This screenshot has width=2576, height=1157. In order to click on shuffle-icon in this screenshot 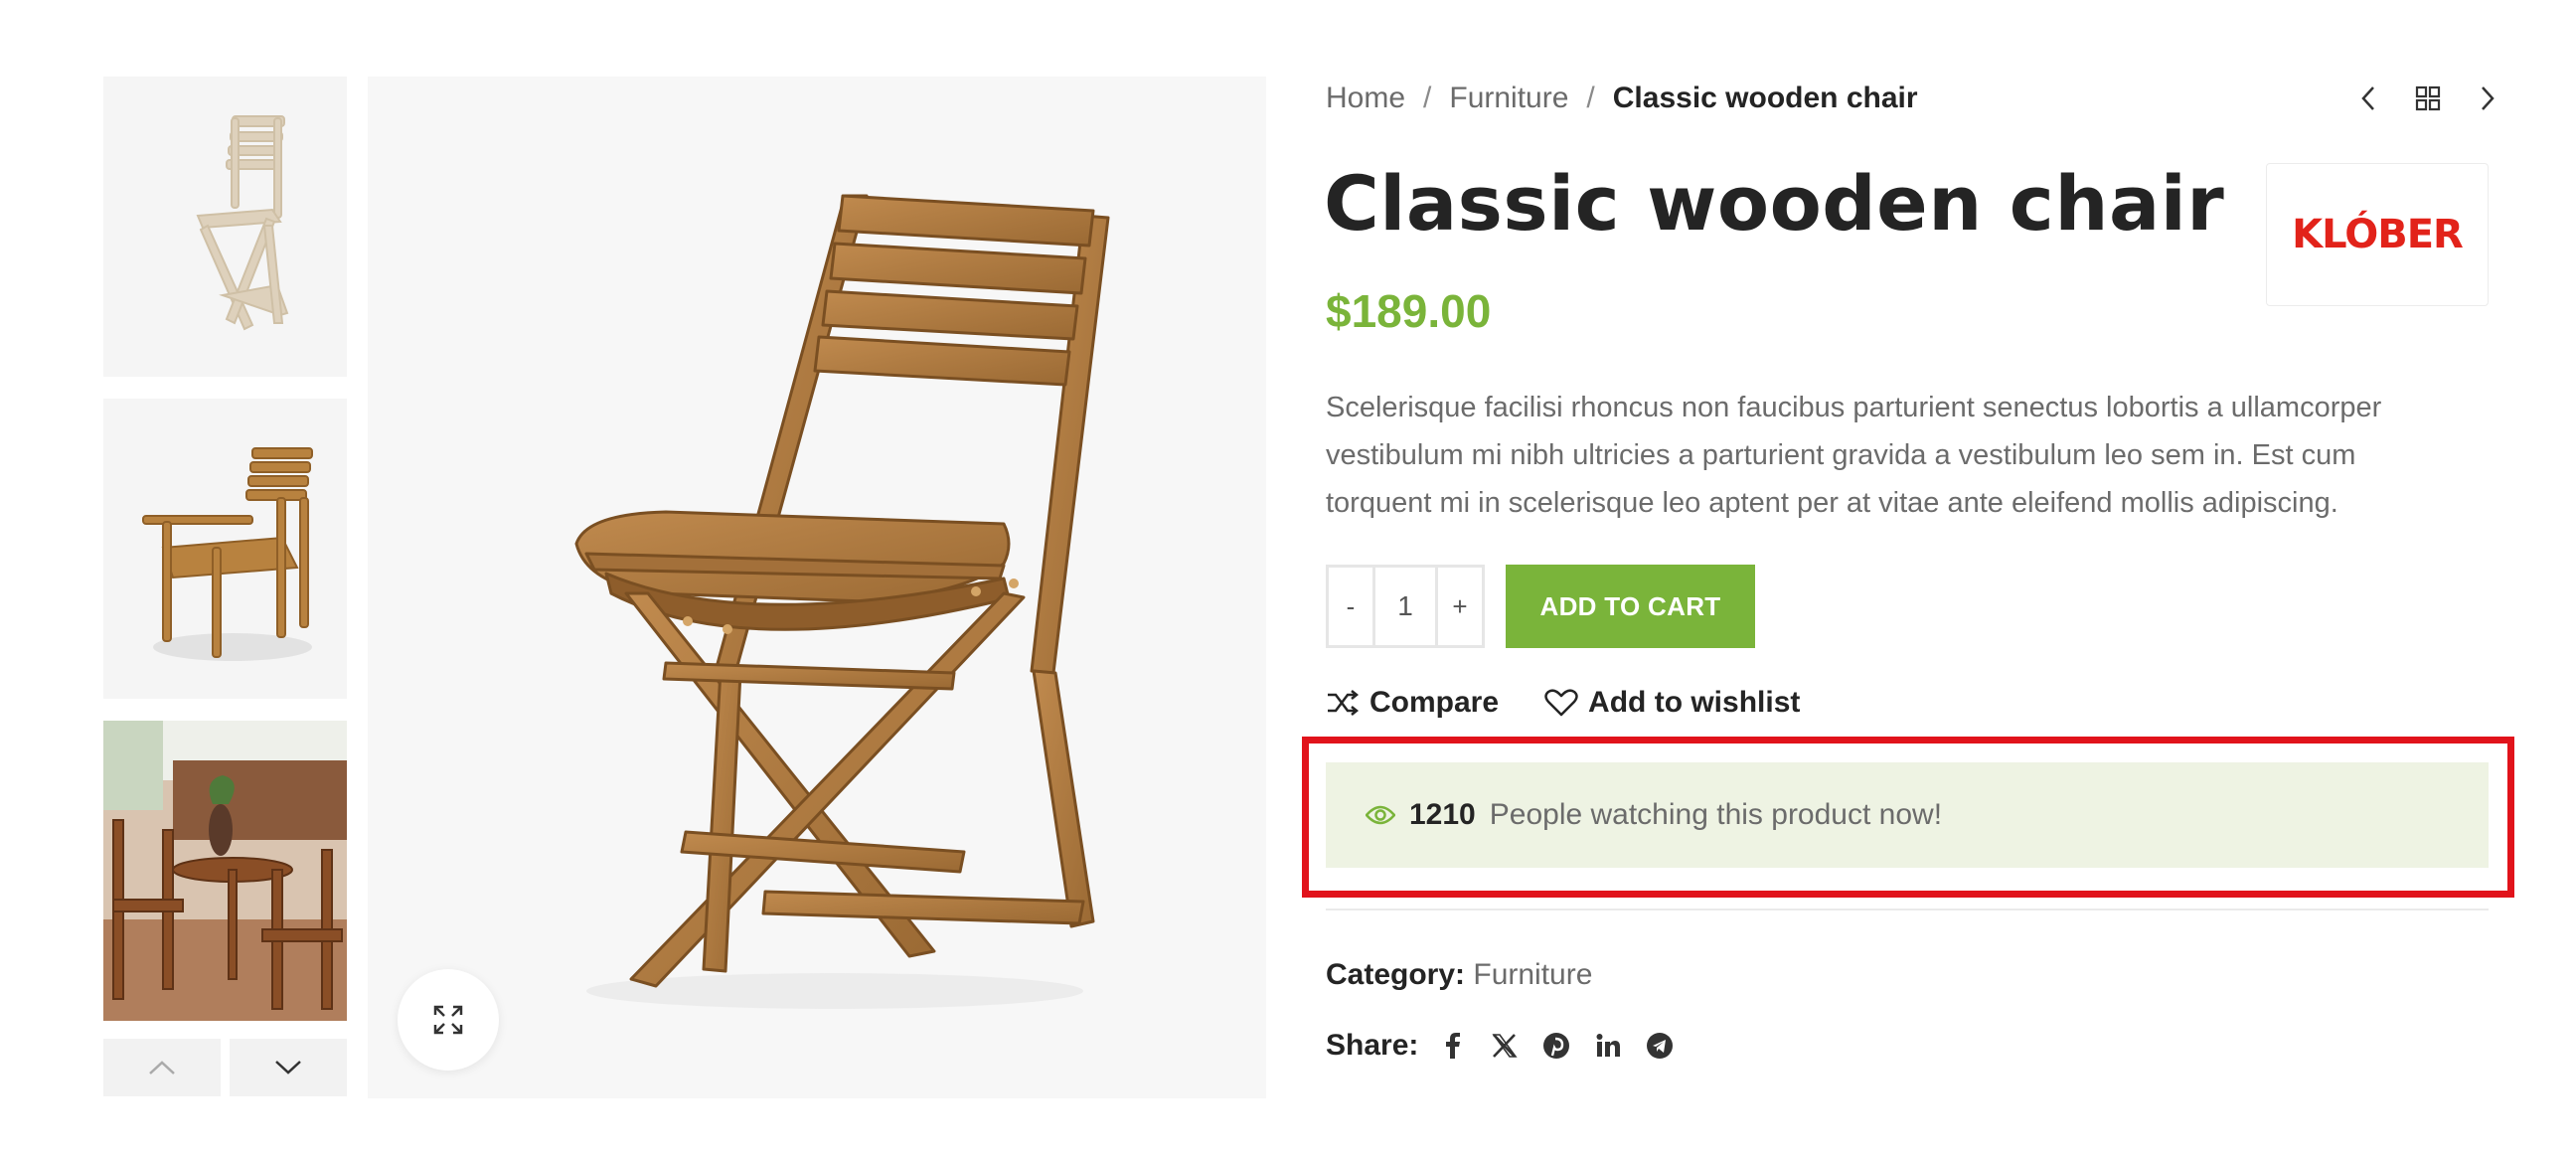, I will do `click(1344, 703)`.